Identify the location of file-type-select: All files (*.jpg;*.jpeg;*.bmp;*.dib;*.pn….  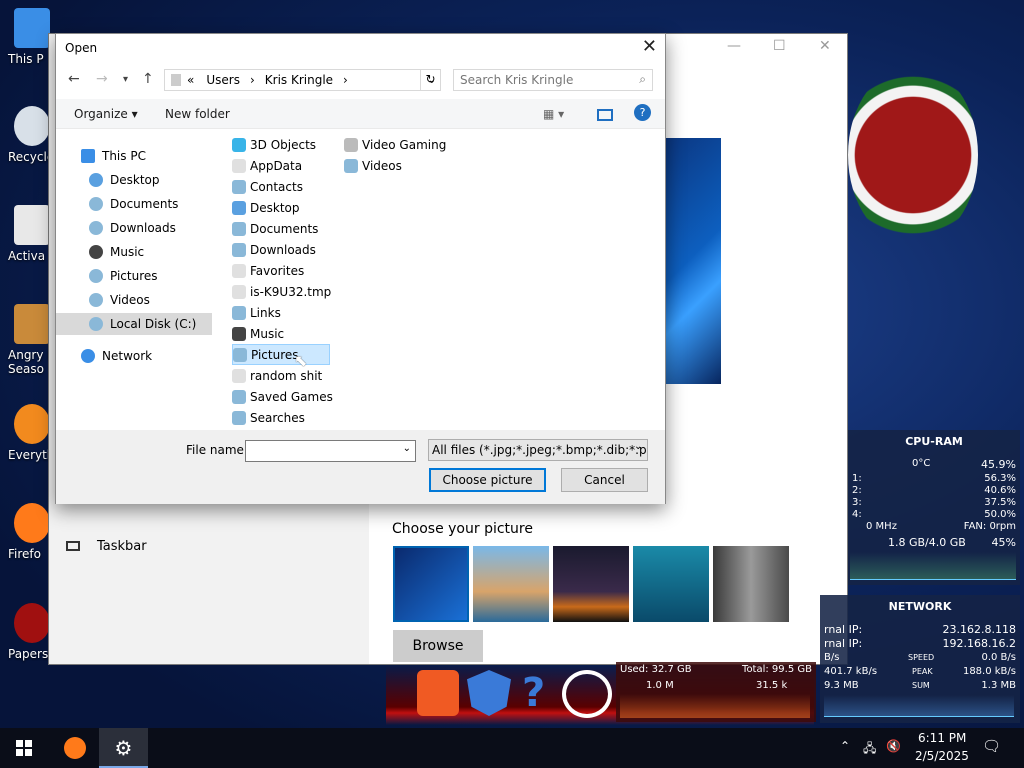
(538, 450).